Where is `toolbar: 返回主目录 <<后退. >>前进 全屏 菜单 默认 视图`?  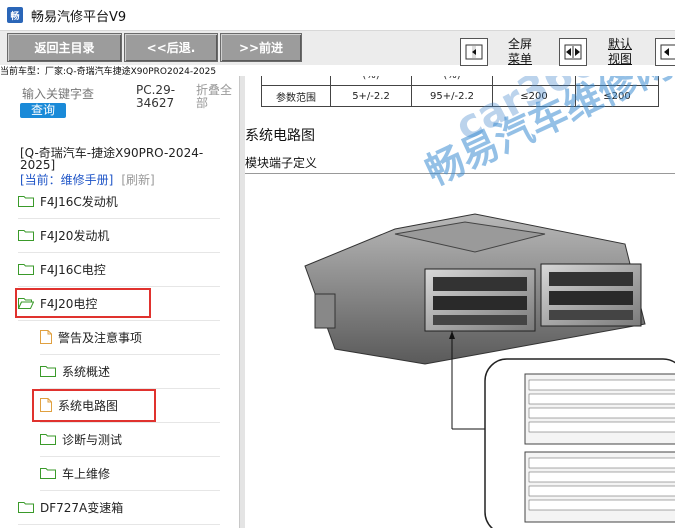 toolbar: 返回主目录 <<后退. >>前进 全屏 菜单 默认 视图 is located at coordinates (337, 49).